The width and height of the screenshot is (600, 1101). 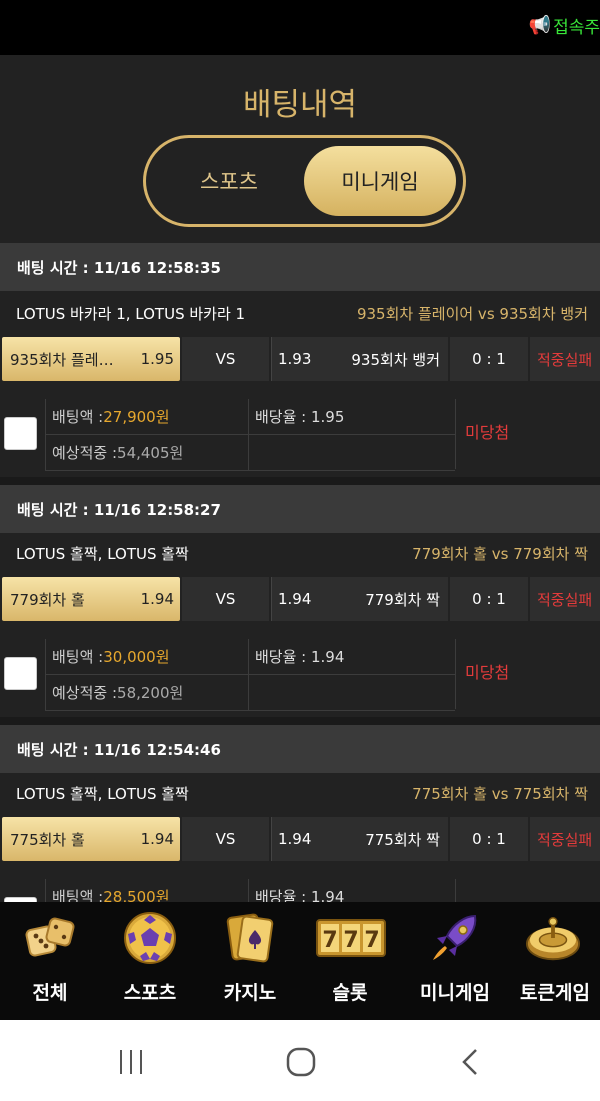 I want to click on away-label: 779회차 짝, so click(x=402, y=599).